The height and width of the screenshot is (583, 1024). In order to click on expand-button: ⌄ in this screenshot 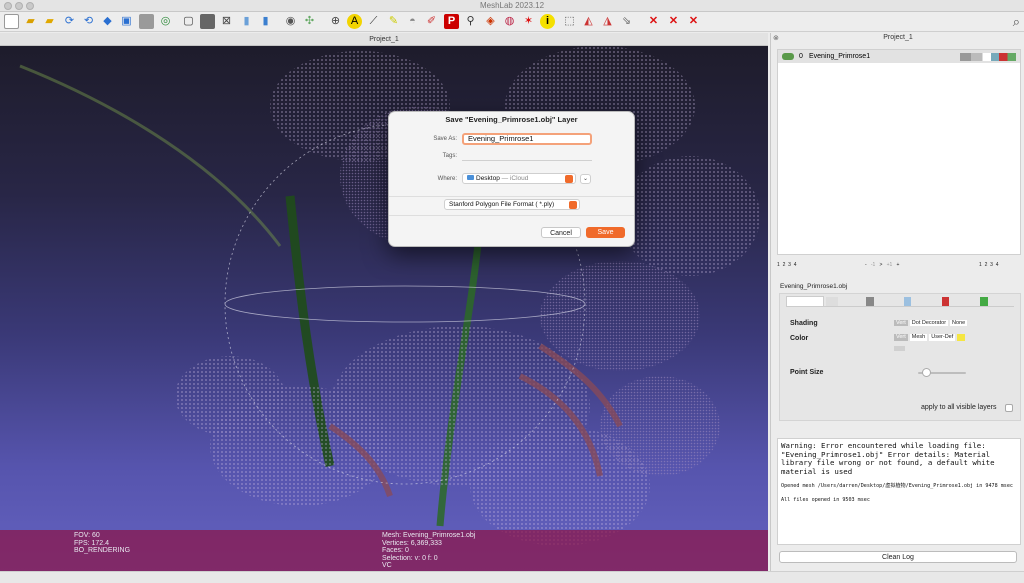, I will do `click(585, 179)`.